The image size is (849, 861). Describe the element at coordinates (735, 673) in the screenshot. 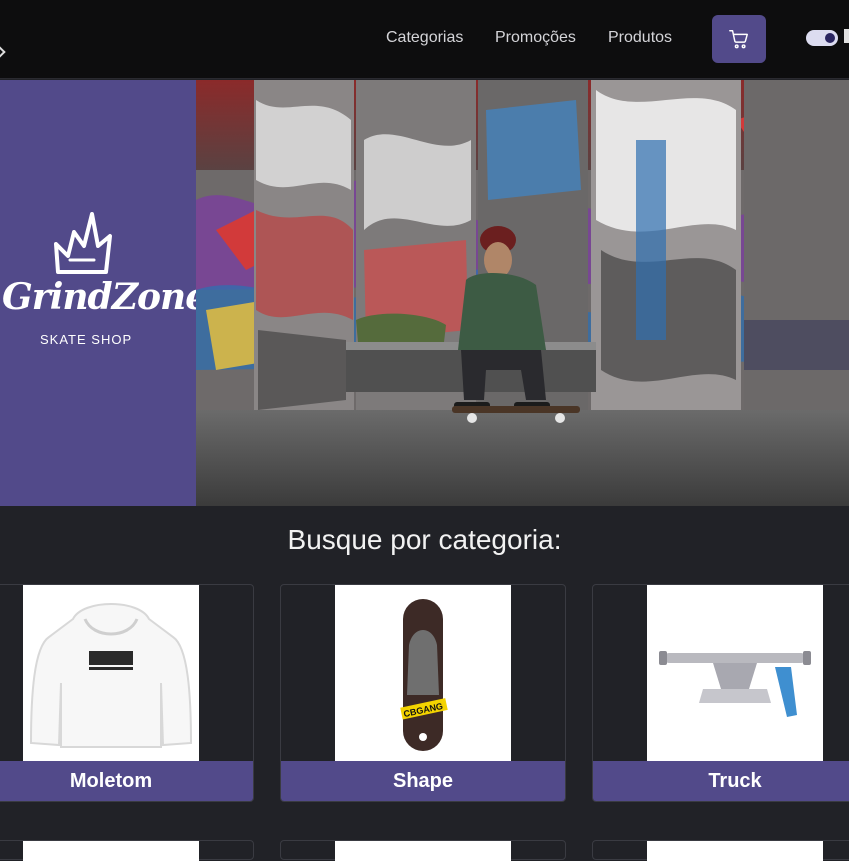

I see `skate-truck-image` at that location.